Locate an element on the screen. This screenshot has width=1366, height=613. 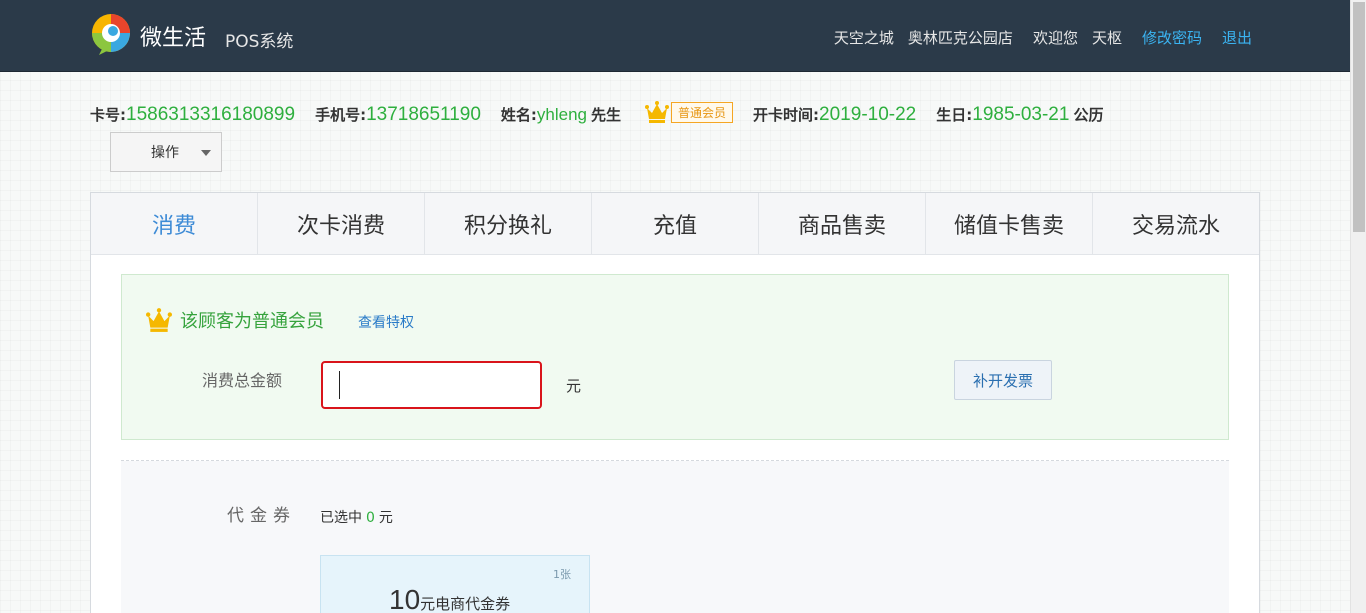
voucher-count: 1张 is located at coordinates (562, 574).